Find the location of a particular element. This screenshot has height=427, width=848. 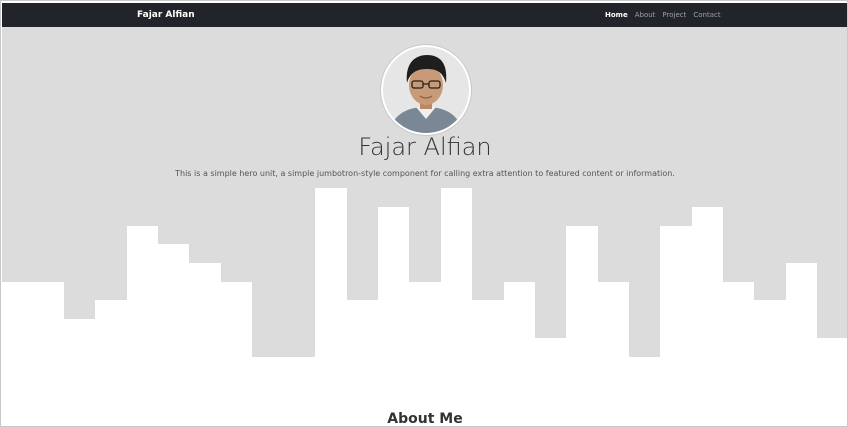

about-heading: About Me is located at coordinates (425, 419).